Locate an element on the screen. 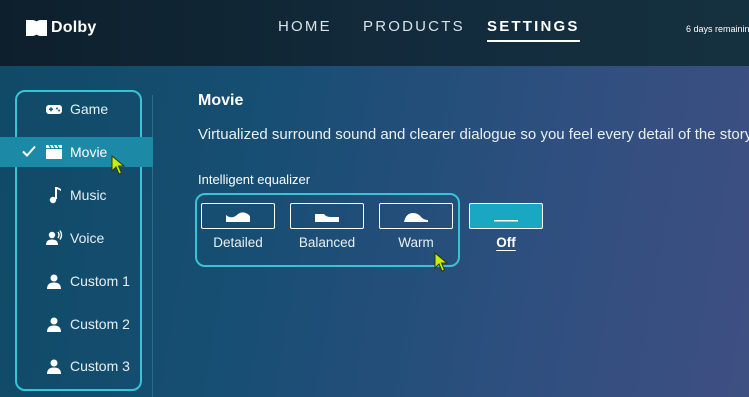  eq-detailed-label: Detailed is located at coordinates (238, 242).